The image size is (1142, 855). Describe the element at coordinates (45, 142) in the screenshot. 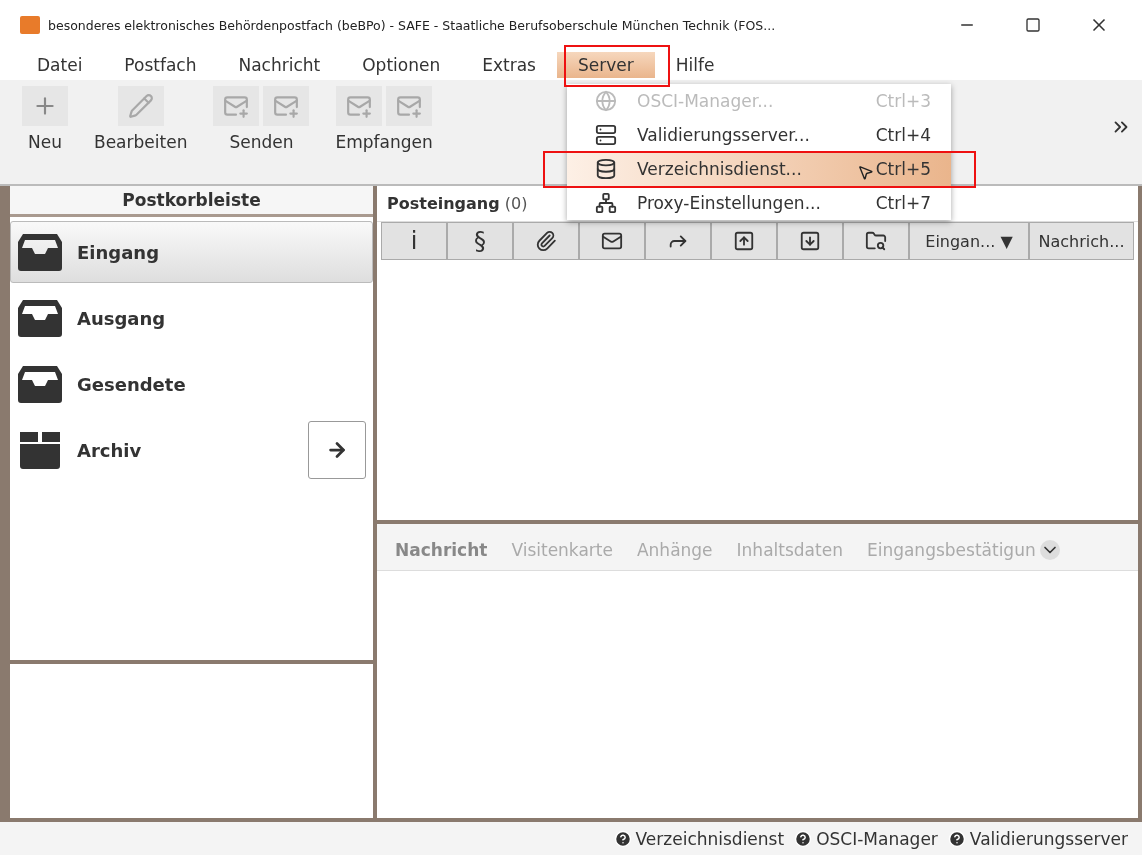

I see `toolbar-label: Neu` at that location.